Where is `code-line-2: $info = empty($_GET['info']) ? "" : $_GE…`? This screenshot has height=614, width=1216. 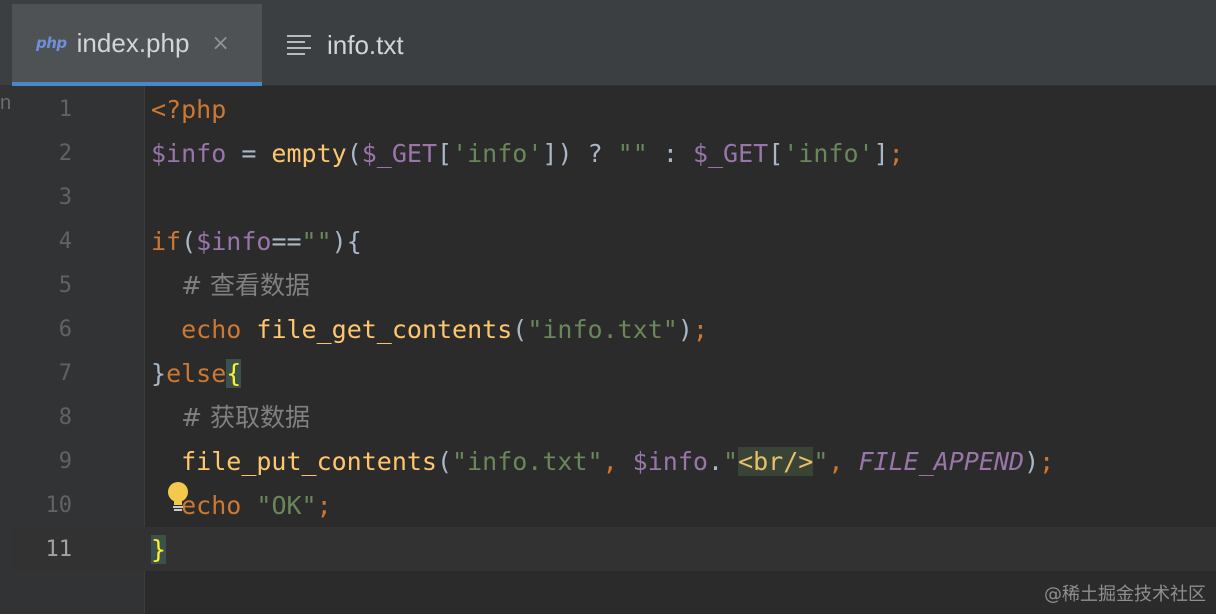 code-line-2: $info = empty($_GET['info']) ? "" : $_GE… is located at coordinates (527, 154).